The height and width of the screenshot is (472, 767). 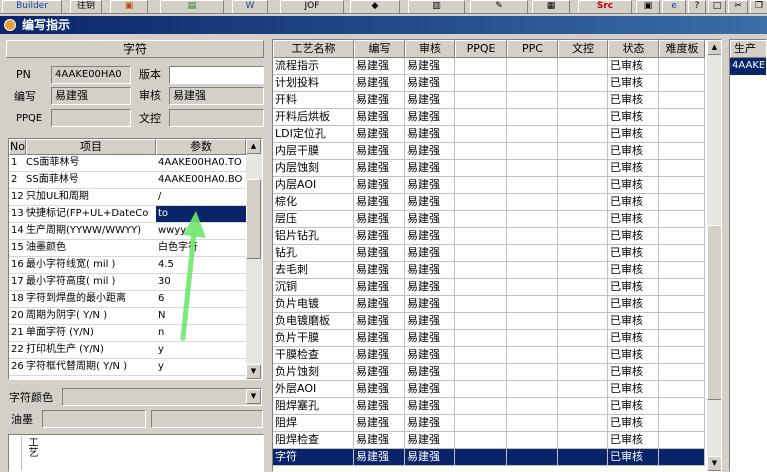 What do you see at coordinates (489, 66) in the screenshot?
I see `process-row: 流程指示 易建强 易建强 已审核` at bounding box center [489, 66].